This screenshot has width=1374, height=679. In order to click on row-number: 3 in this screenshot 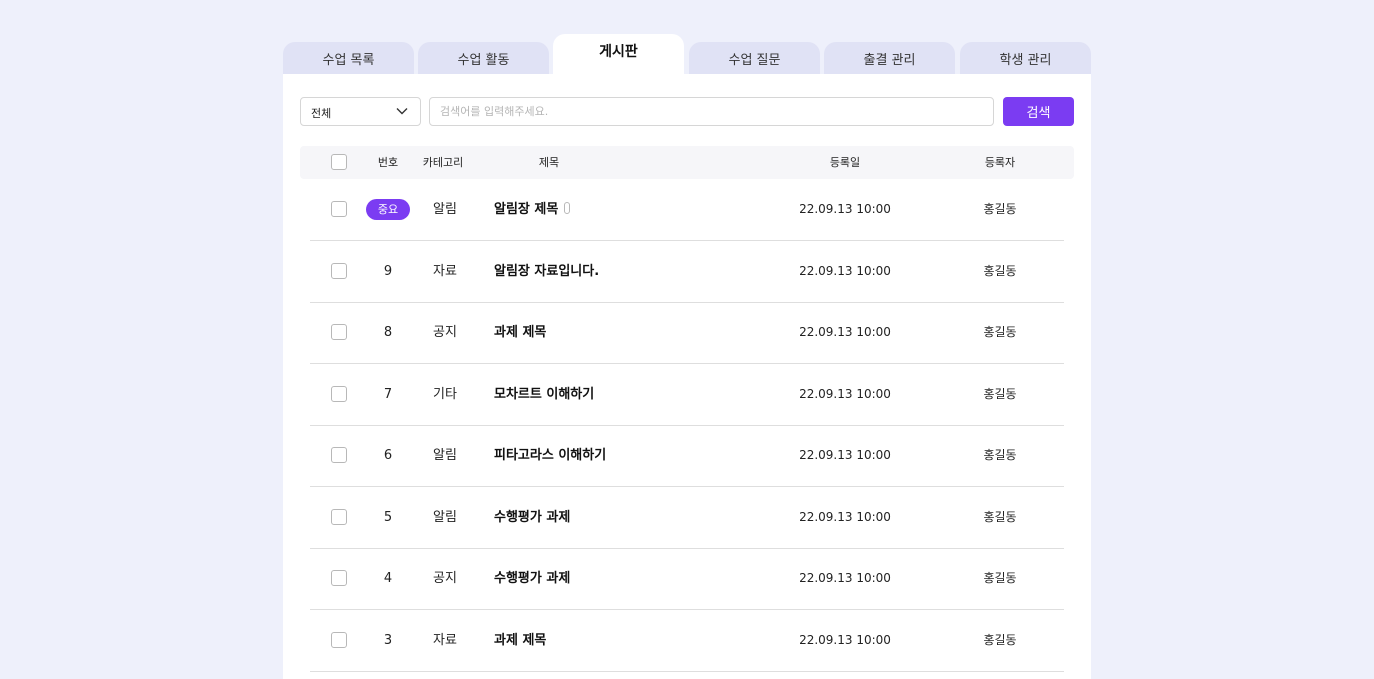, I will do `click(388, 640)`.